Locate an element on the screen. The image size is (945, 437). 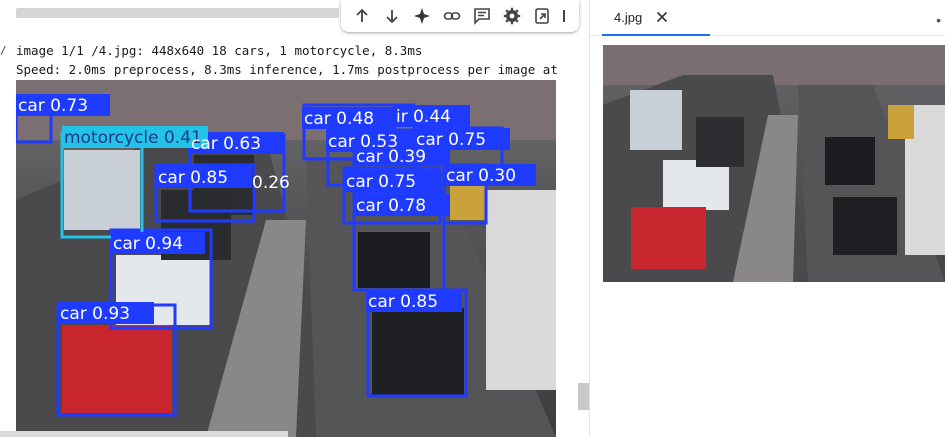
label-car-085-b: car 0.85 is located at coordinates (403, 302).